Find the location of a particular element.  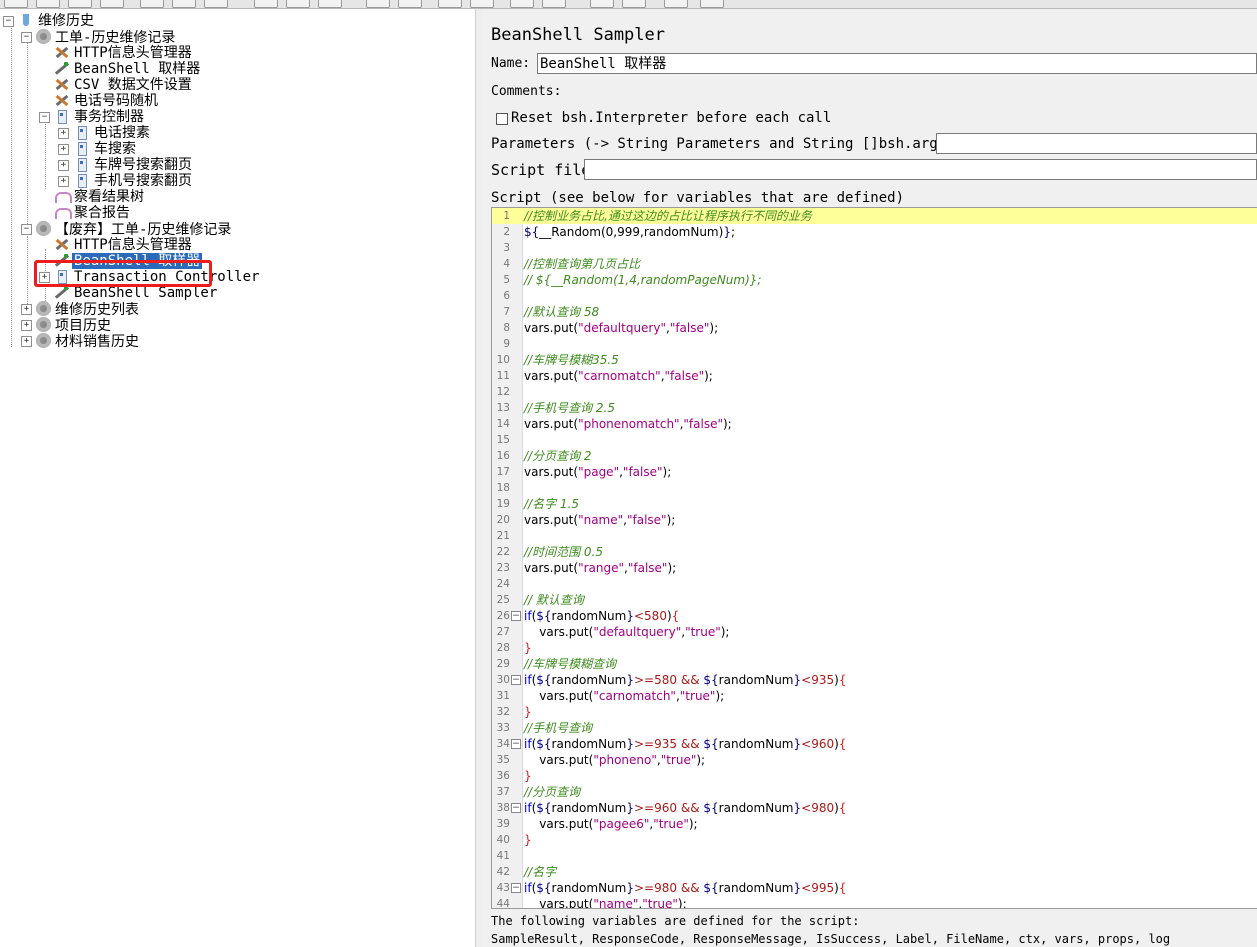

shutdown-icon is located at coordinates (482, 4).